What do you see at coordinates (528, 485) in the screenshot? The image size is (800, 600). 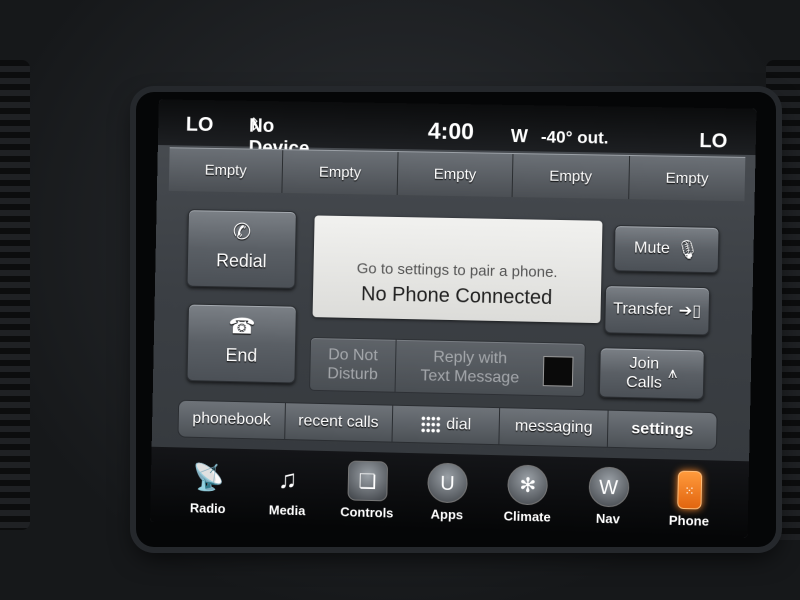 I see `climate-fan-icon: ✻` at bounding box center [528, 485].